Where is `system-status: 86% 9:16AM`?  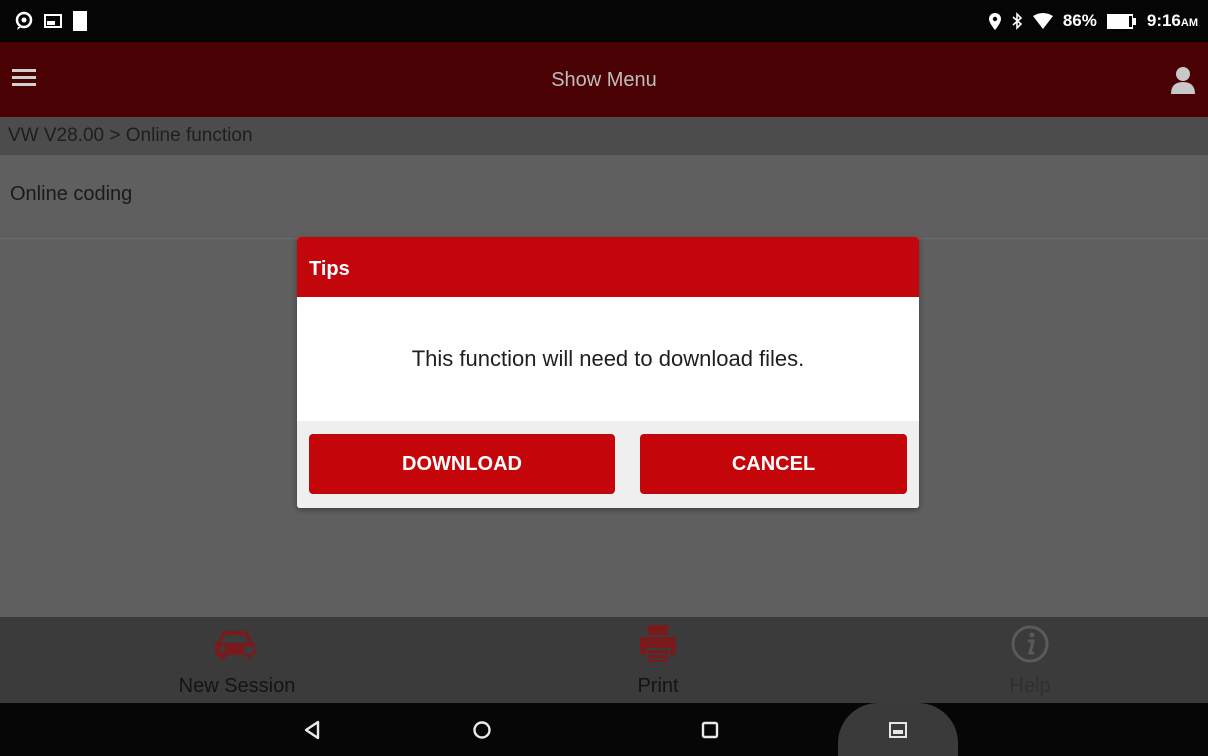
system-status: 86% 9:16AM is located at coordinates (1093, 21).